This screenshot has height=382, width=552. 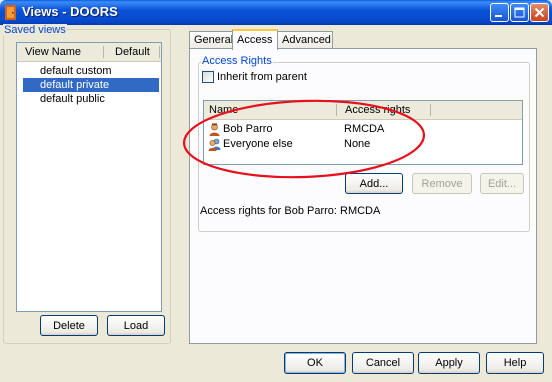 I want to click on close-button, so click(x=539, y=12).